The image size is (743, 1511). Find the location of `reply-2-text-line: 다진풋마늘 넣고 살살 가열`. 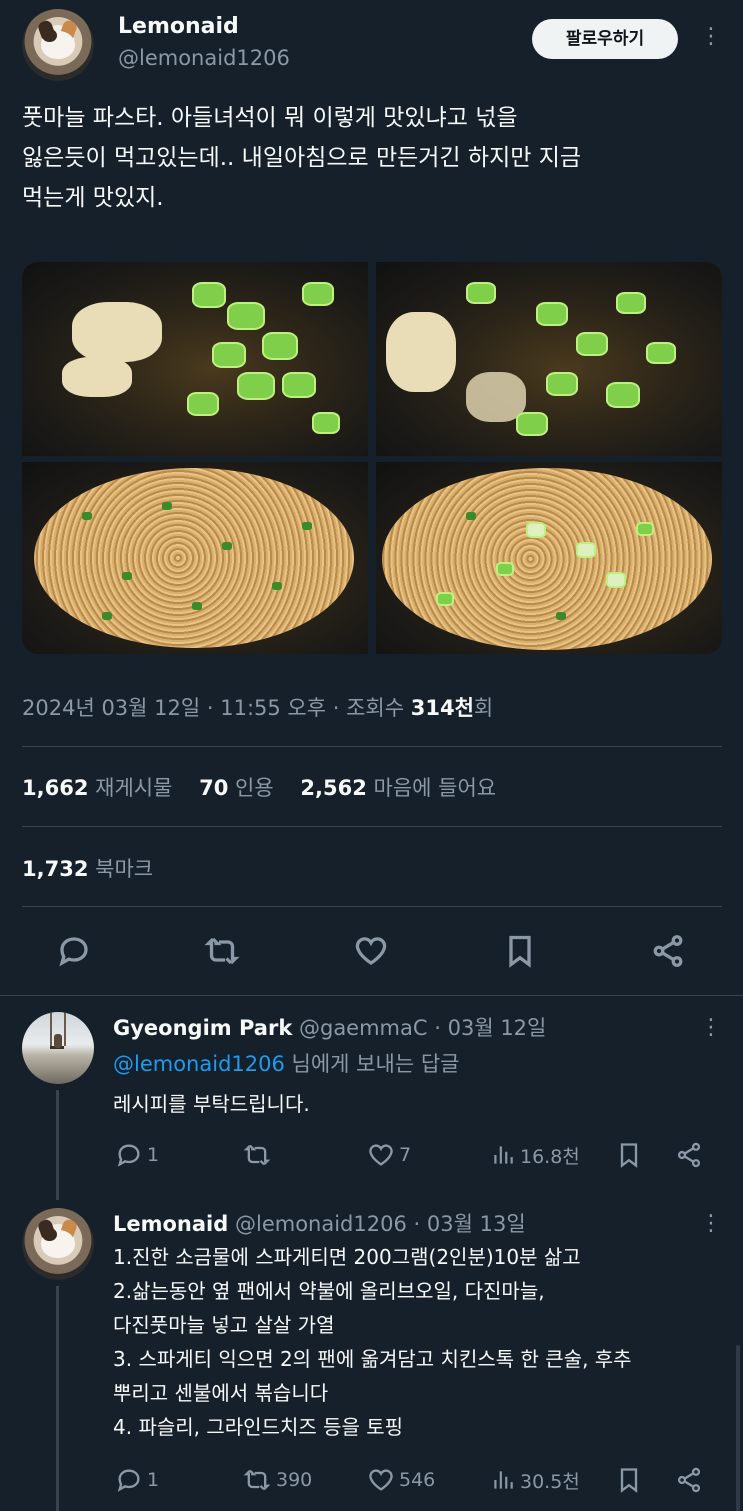

reply-2-text-line: 다진풋마늘 넣고 살살 가열 is located at coordinates (224, 1325).